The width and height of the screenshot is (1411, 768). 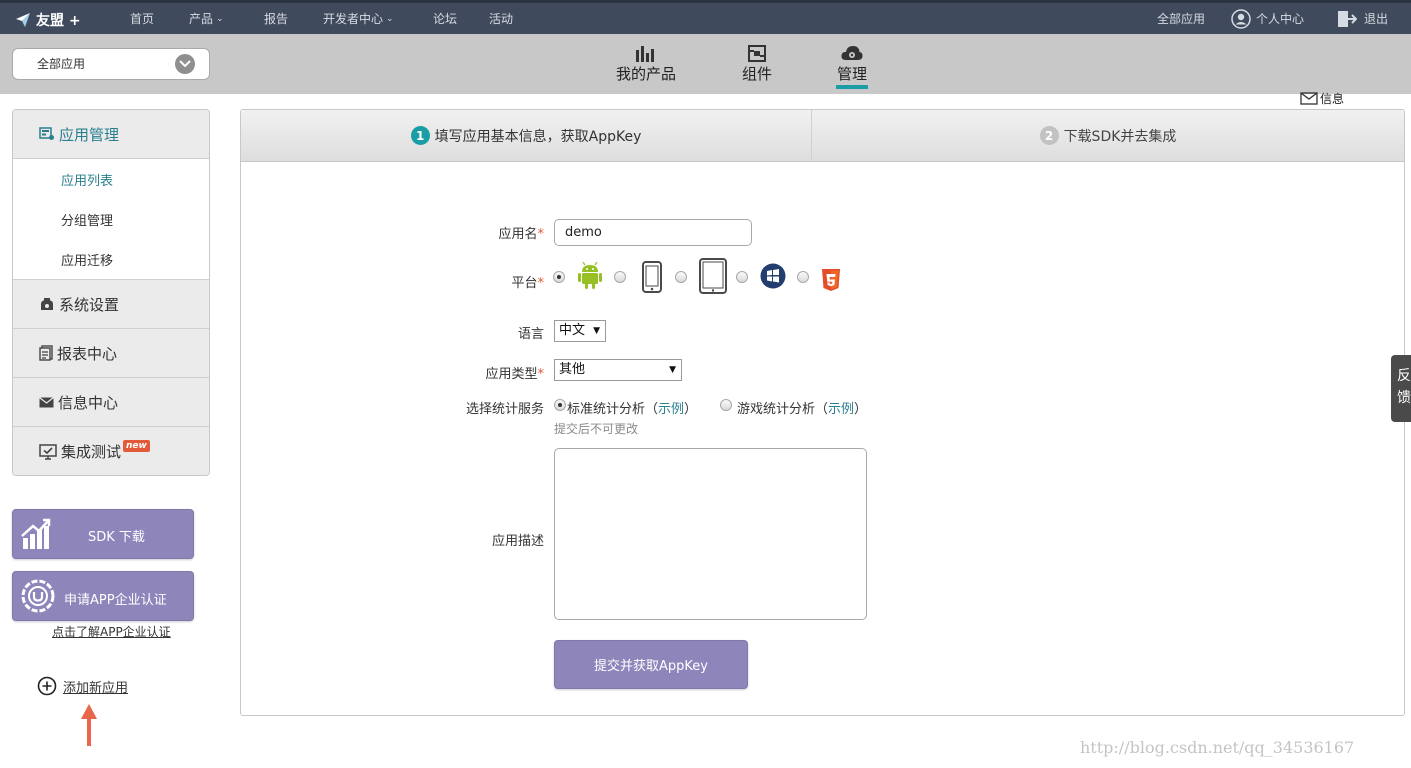 I want to click on profile-link: 个人中心, so click(x=1267, y=18).